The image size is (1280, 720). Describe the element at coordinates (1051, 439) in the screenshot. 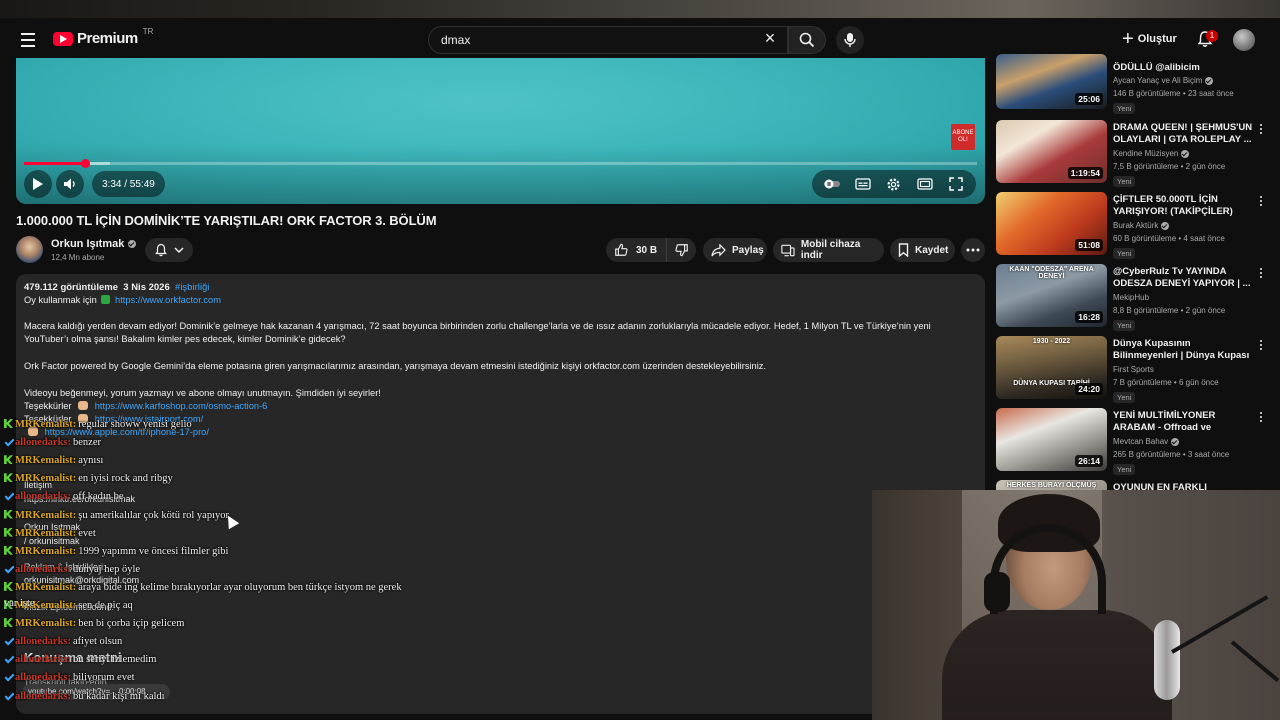

I see `video-thumbnail: 26:14` at that location.